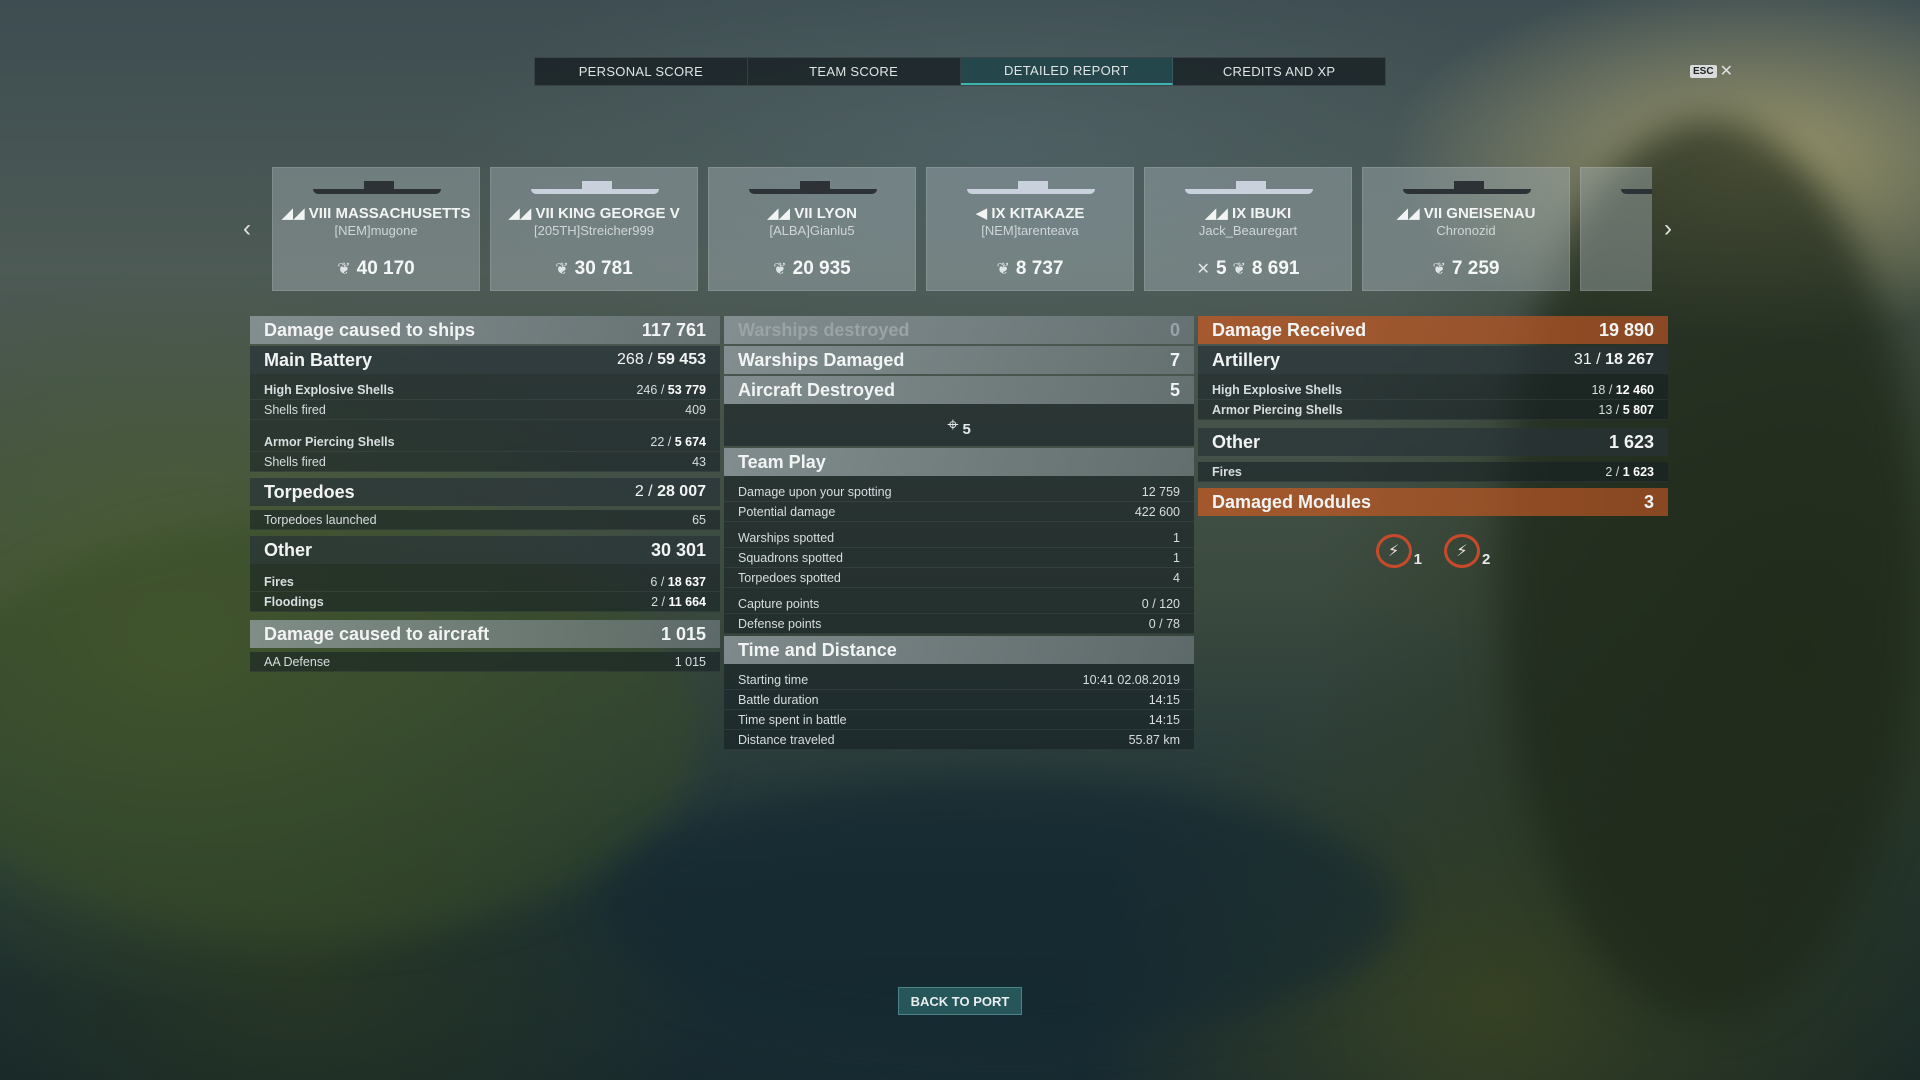  Describe the element at coordinates (485, 662) in the screenshot. I see `aa-panel: AA Defense 1 015` at that location.